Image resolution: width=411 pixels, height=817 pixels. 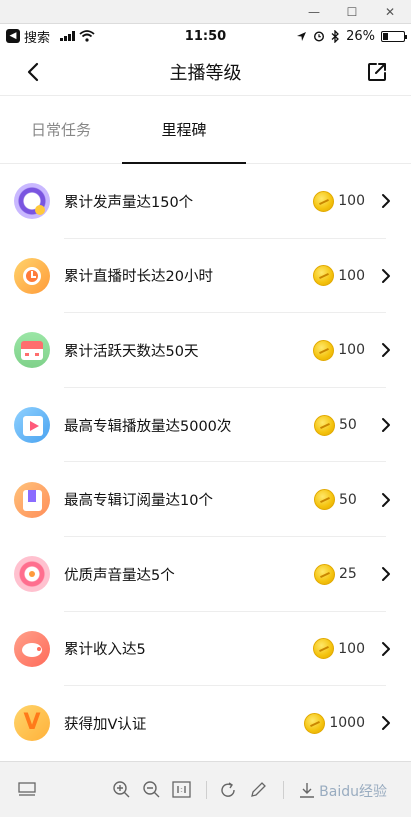 What do you see at coordinates (68, 36) in the screenshot?
I see `cellular-signal-icon` at bounding box center [68, 36].